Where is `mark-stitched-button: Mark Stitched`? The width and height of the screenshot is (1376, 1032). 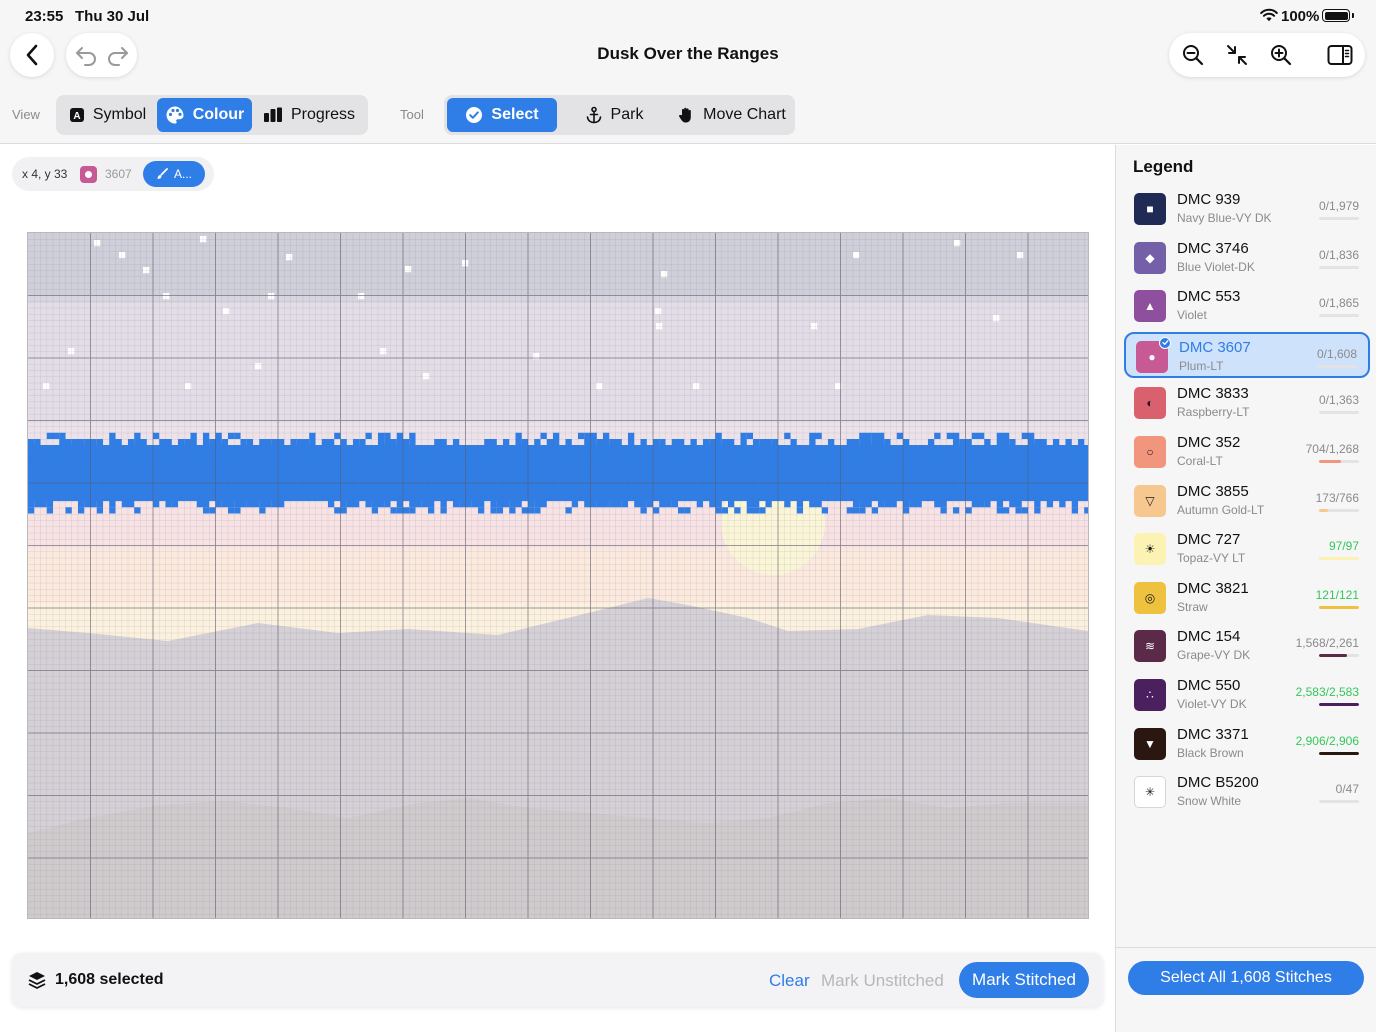 mark-stitched-button: Mark Stitched is located at coordinates (1024, 980).